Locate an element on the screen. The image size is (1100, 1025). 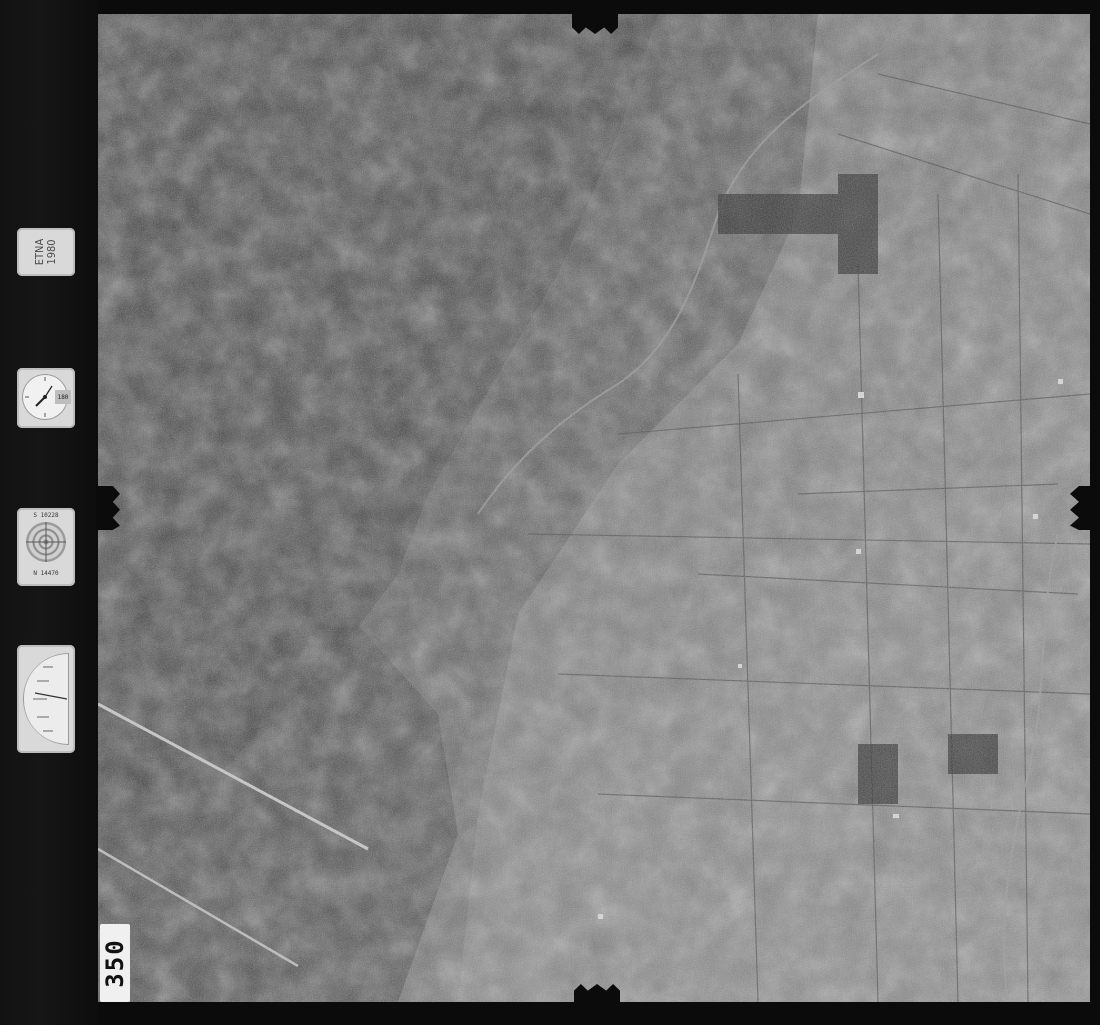
clock-counter: 180 is located at coordinates (63, 397).